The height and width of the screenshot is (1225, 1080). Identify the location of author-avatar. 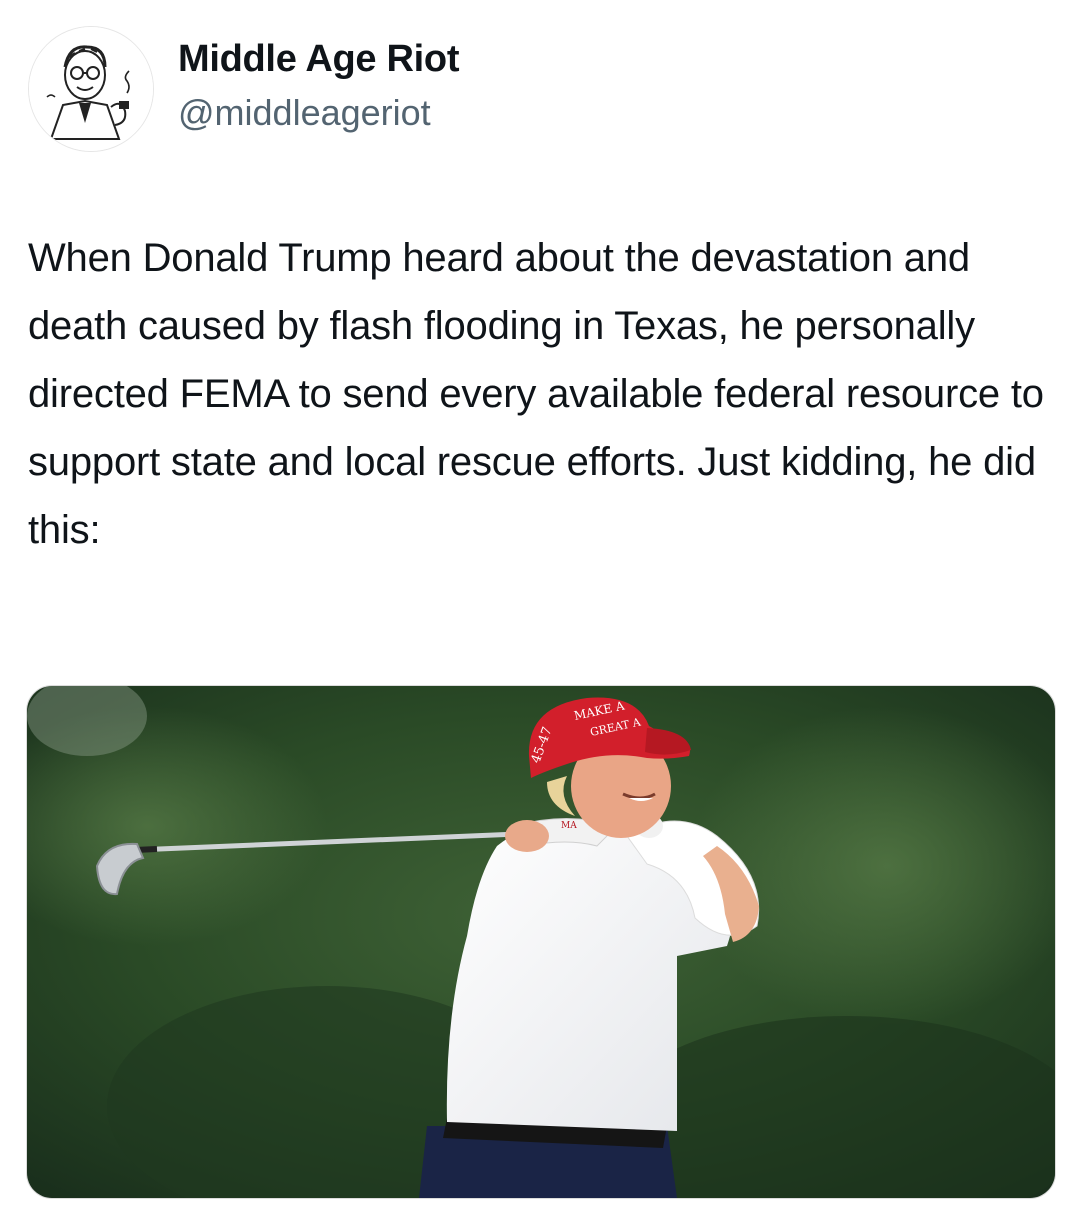
(91, 89).